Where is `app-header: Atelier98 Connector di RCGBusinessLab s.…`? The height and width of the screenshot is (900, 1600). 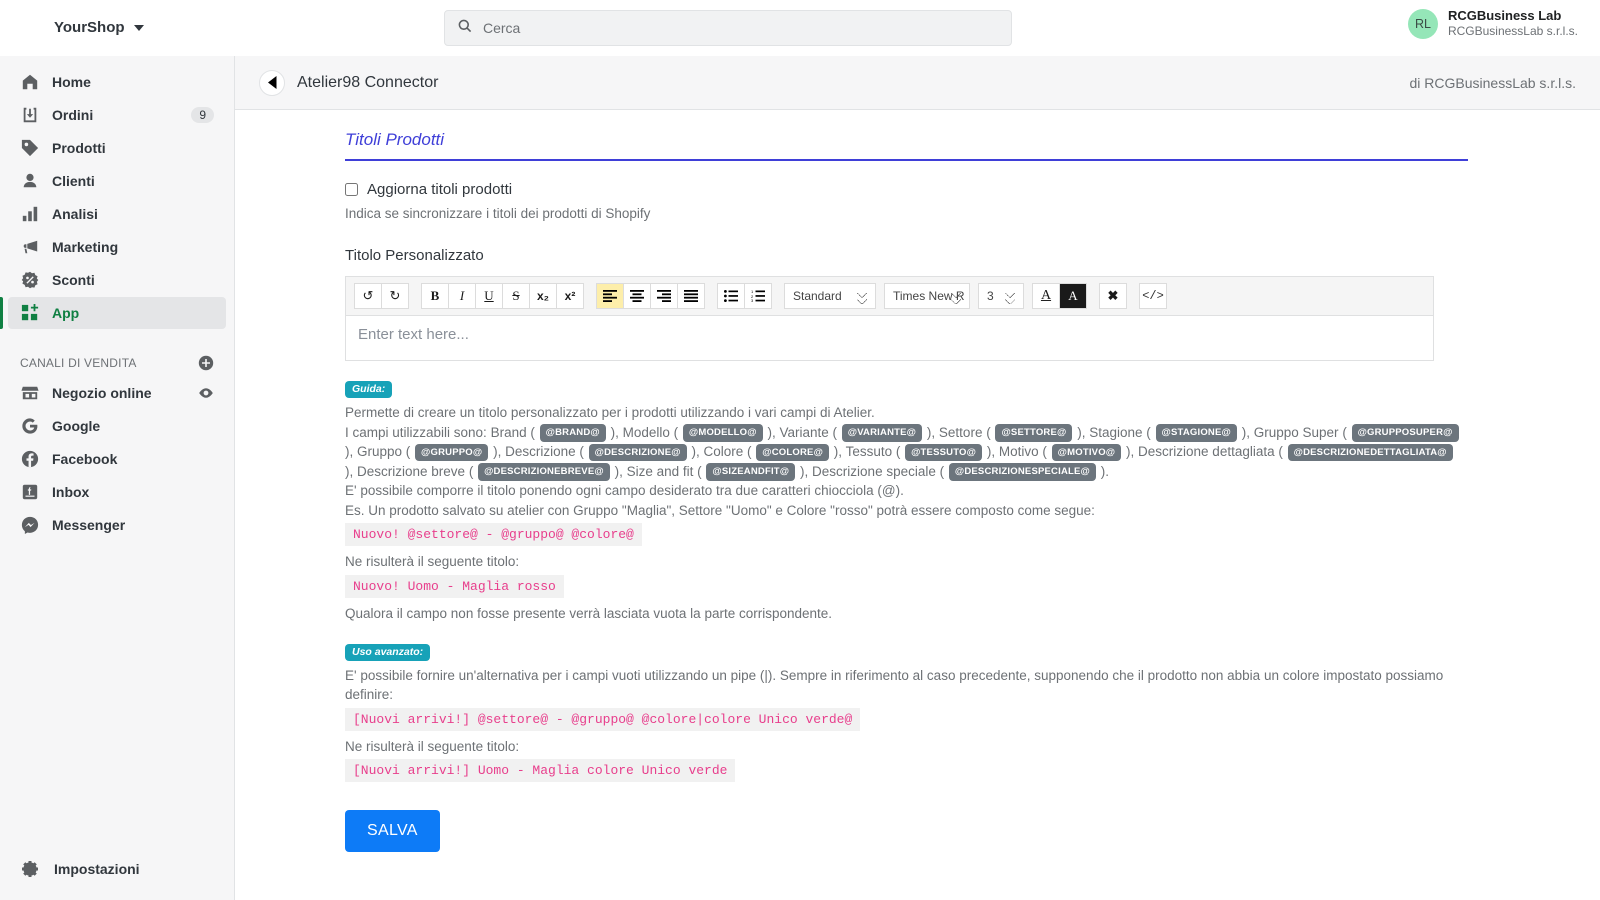
app-header: Atelier98 Connector di RCGBusinessLab s.… is located at coordinates (917, 83).